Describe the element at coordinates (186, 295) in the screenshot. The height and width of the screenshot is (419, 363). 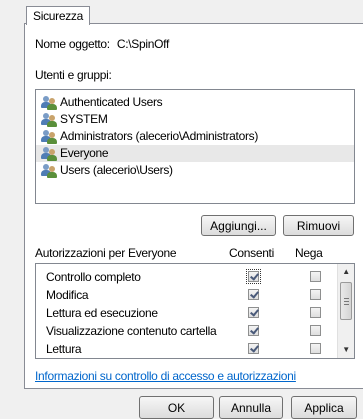
I see `permission-row: Modifica` at that location.